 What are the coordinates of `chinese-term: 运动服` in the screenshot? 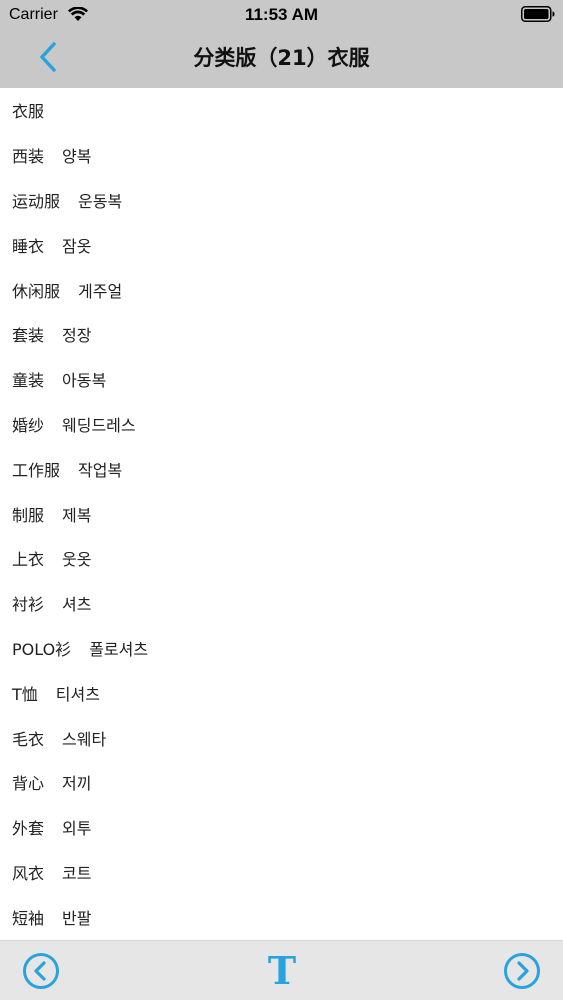 It's located at (36, 201).